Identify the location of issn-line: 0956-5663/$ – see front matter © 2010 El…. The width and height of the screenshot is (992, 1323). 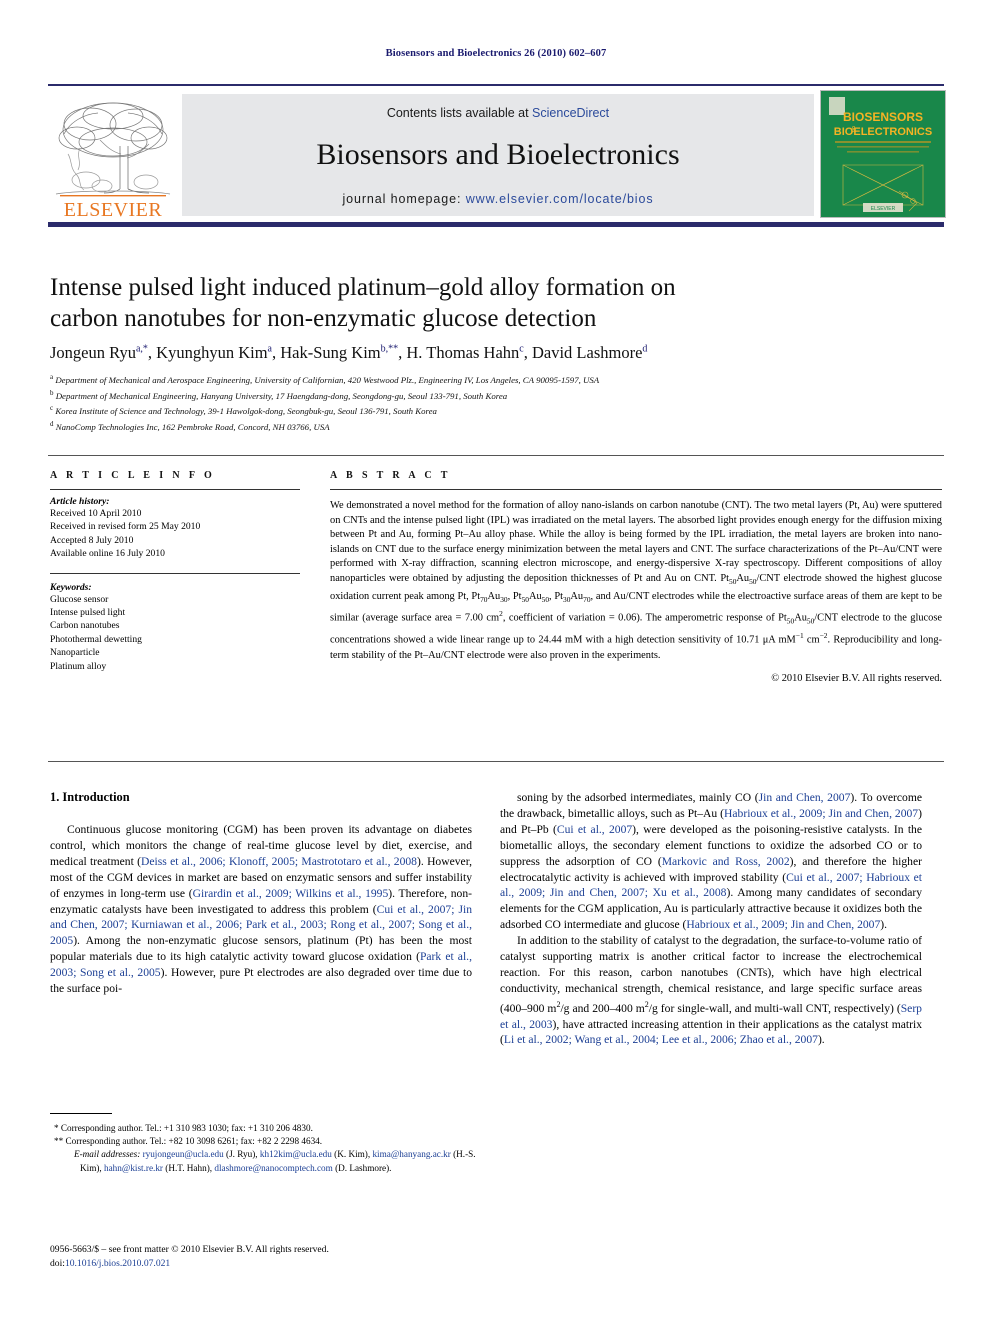
(189, 1249).